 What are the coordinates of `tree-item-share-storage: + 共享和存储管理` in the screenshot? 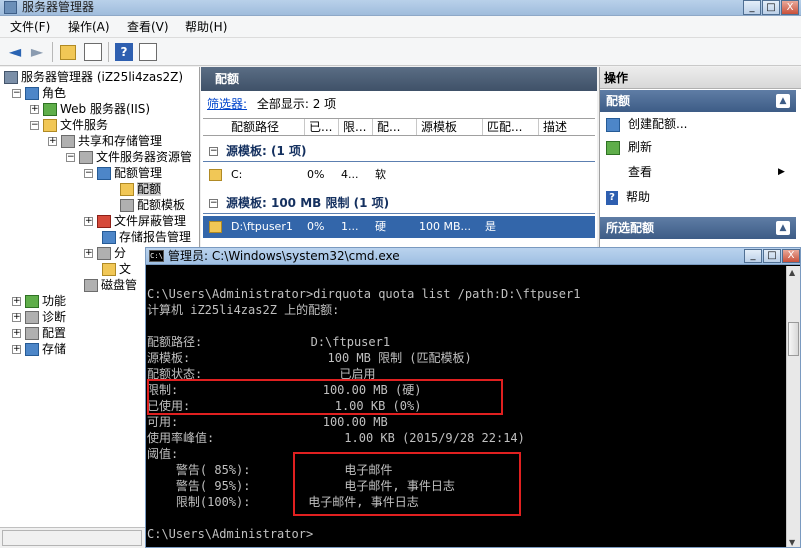 It's located at (105, 141).